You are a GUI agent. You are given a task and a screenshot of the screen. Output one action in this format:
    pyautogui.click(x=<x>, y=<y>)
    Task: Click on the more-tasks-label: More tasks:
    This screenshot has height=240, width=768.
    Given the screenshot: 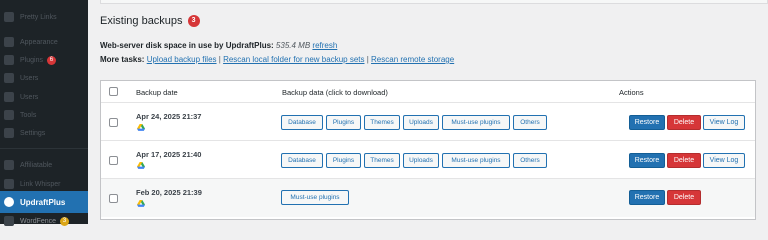 What is the action you would take?
    pyautogui.click(x=122, y=59)
    